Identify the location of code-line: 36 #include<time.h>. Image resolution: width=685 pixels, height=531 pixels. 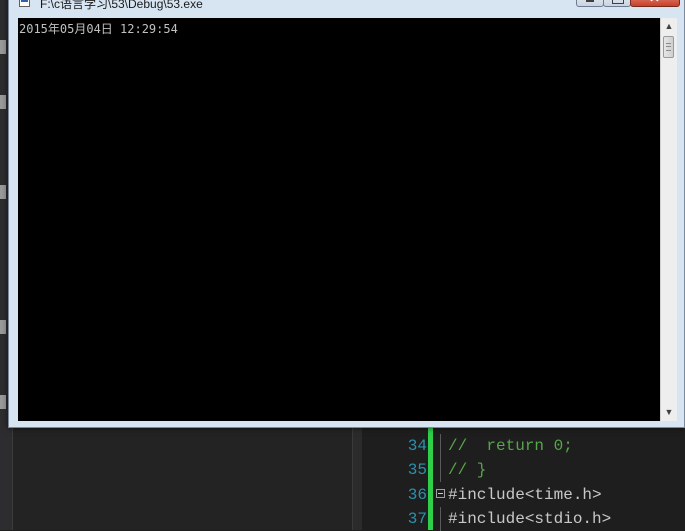
(342, 495).